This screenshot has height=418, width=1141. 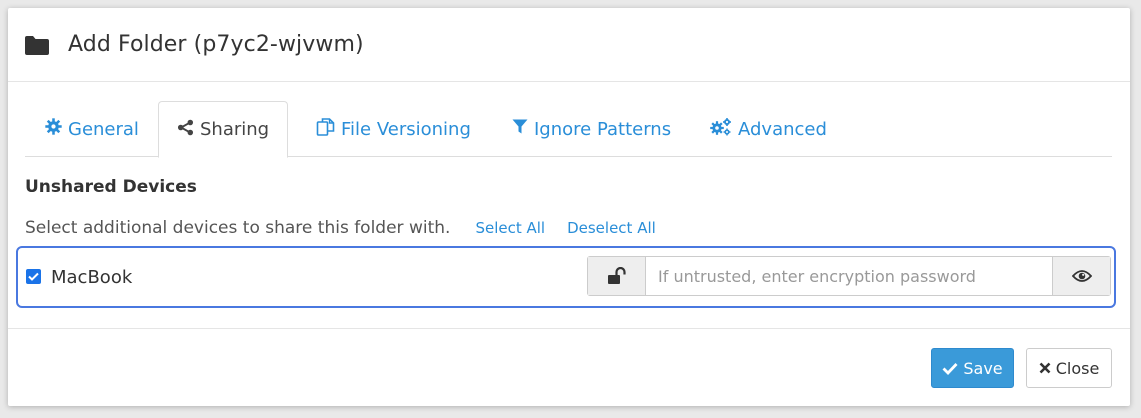 What do you see at coordinates (523, 129) in the screenshot?
I see `filter-icon` at bounding box center [523, 129].